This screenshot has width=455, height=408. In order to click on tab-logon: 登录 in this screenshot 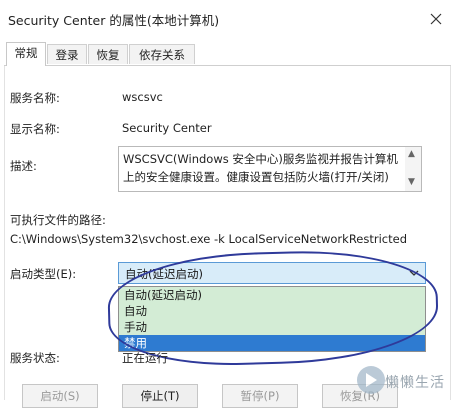, I will do `click(67, 54)`.